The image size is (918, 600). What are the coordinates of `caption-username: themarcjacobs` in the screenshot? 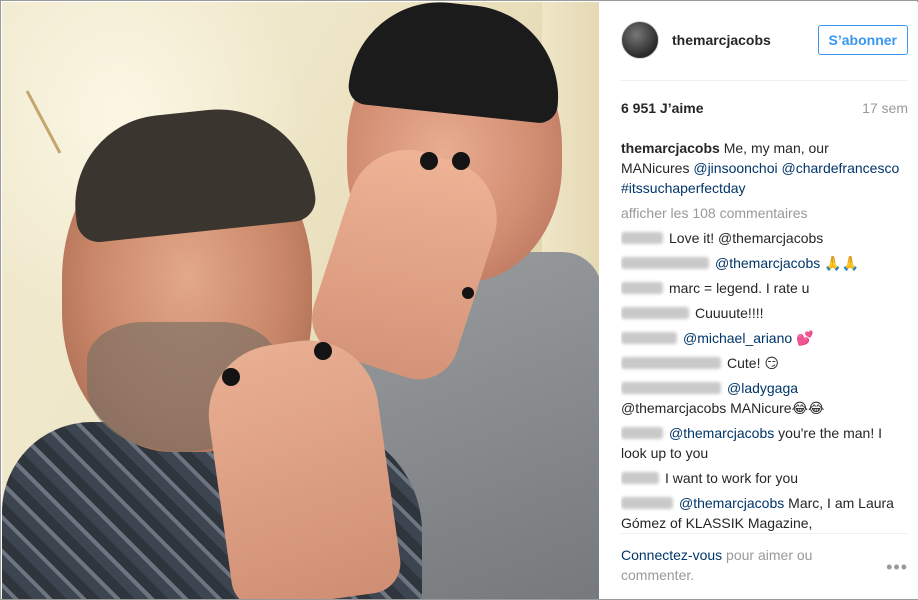 It's located at (670, 148).